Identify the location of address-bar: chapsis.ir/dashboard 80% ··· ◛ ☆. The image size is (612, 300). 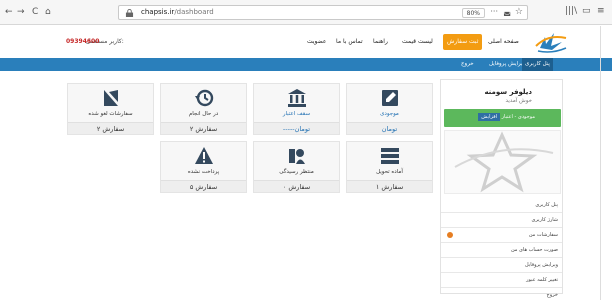
(323, 12).